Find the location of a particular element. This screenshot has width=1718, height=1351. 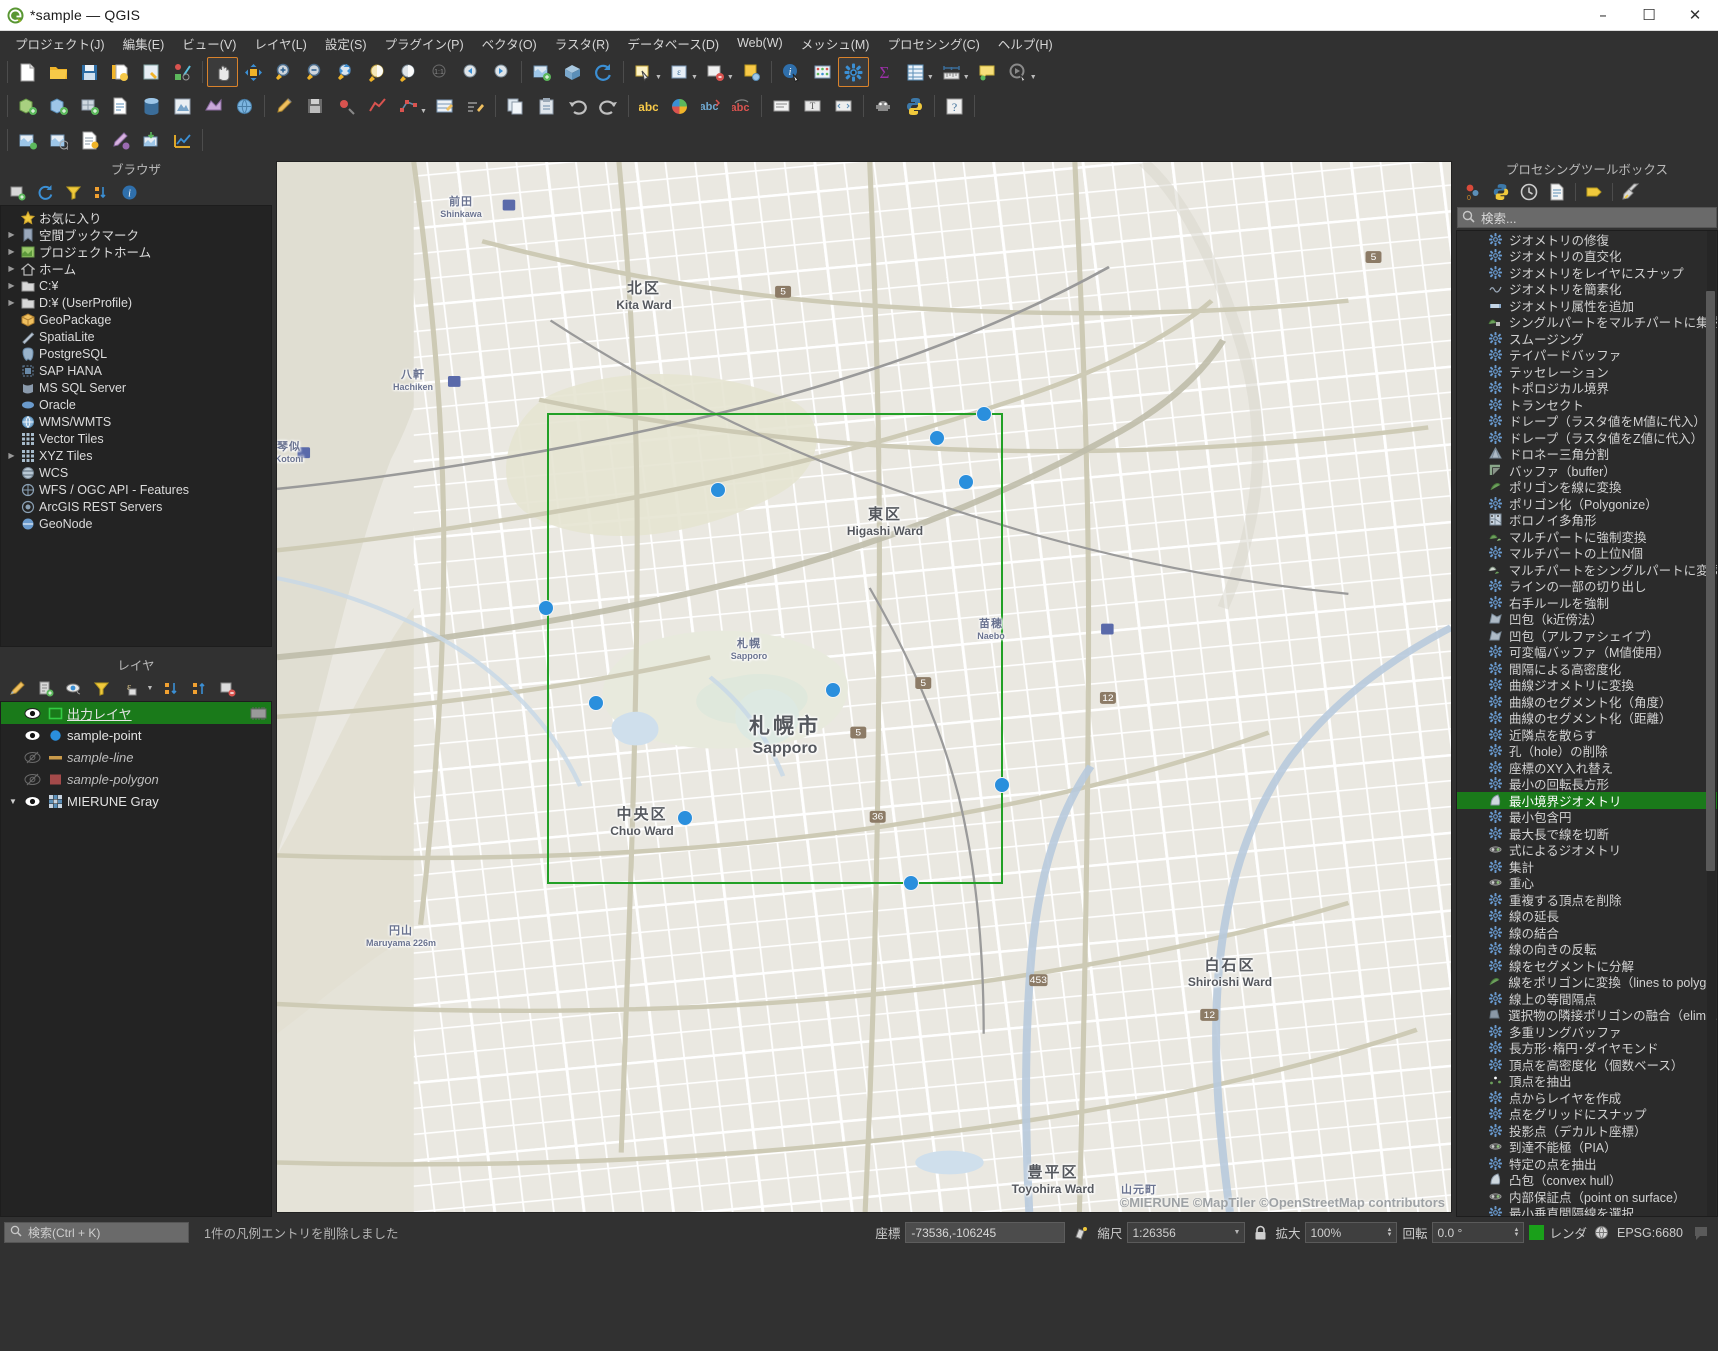

processing-algorithm-item: 可変幅バッファ（M値使用） is located at coordinates (1587, 652).